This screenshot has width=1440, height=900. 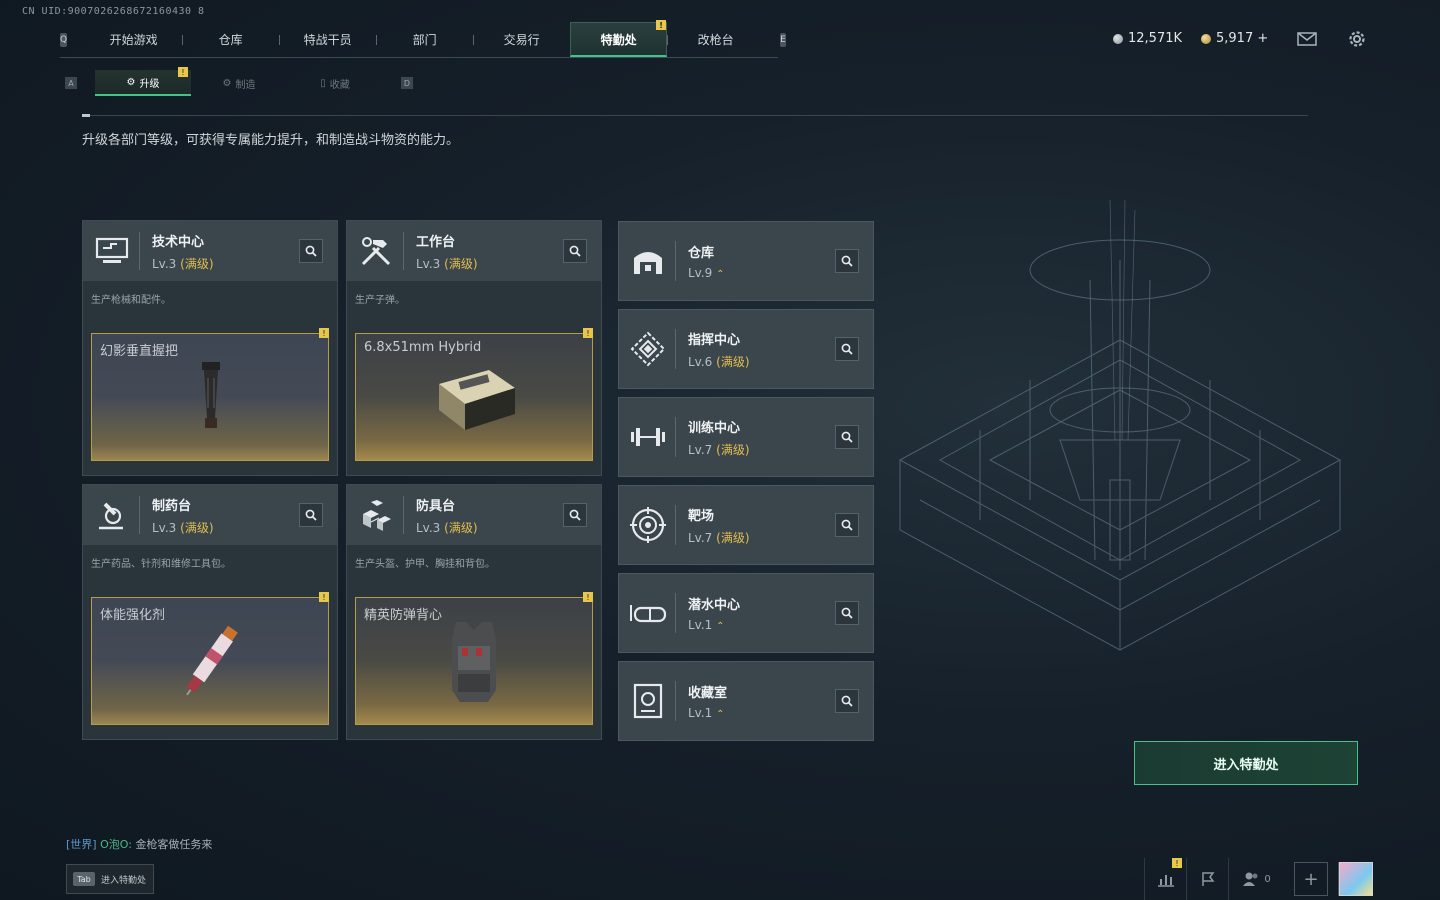 What do you see at coordinates (648, 613) in the screenshot?
I see `diving-center-icon` at bounding box center [648, 613].